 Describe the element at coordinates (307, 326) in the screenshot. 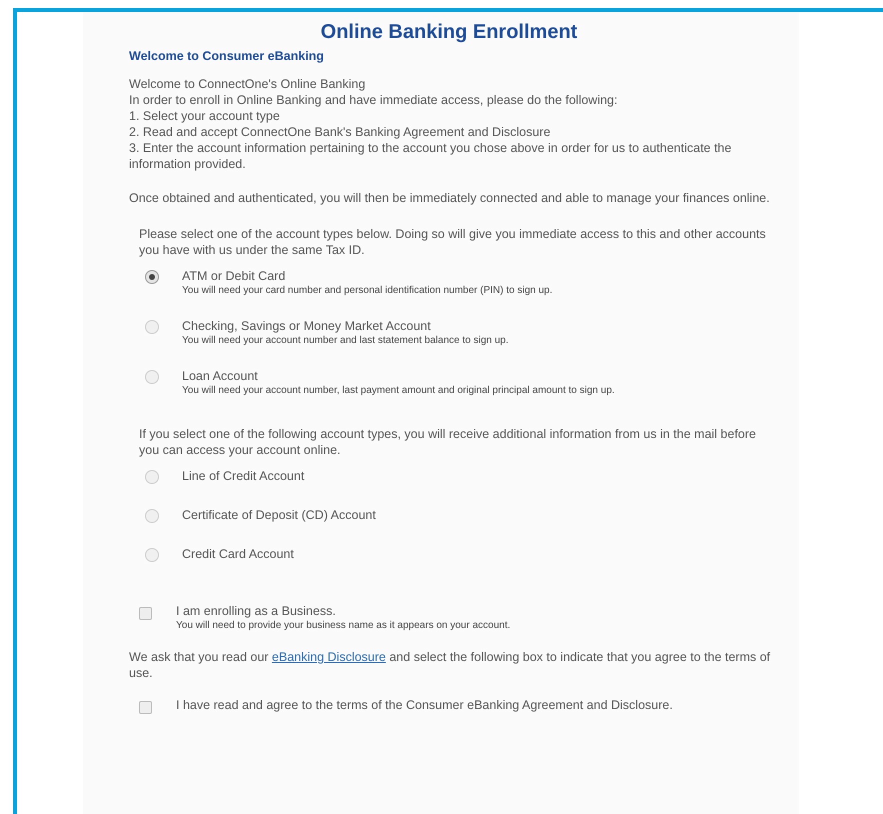

I see `option-label: Checking, Savings or Money Market Account` at that location.